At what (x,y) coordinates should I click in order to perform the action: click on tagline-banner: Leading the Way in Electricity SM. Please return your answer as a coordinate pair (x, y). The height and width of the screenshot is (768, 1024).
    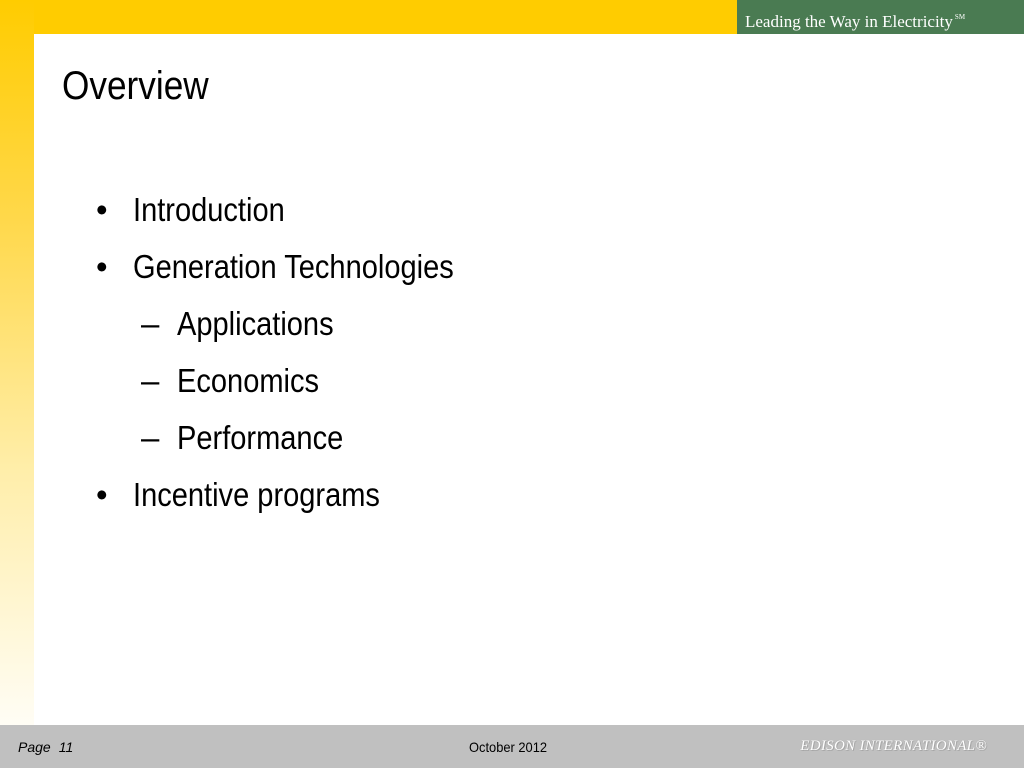
    Looking at the image, I should click on (880, 17).